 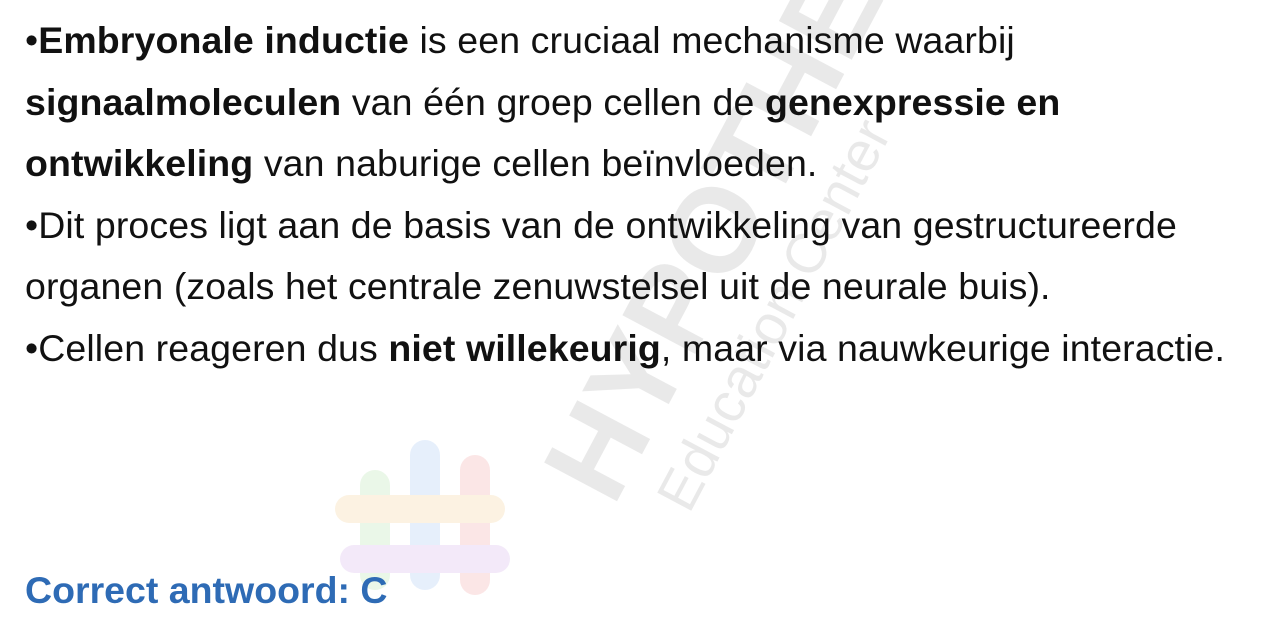 I want to click on bold-text: signaalmoleculen, so click(x=183, y=101).